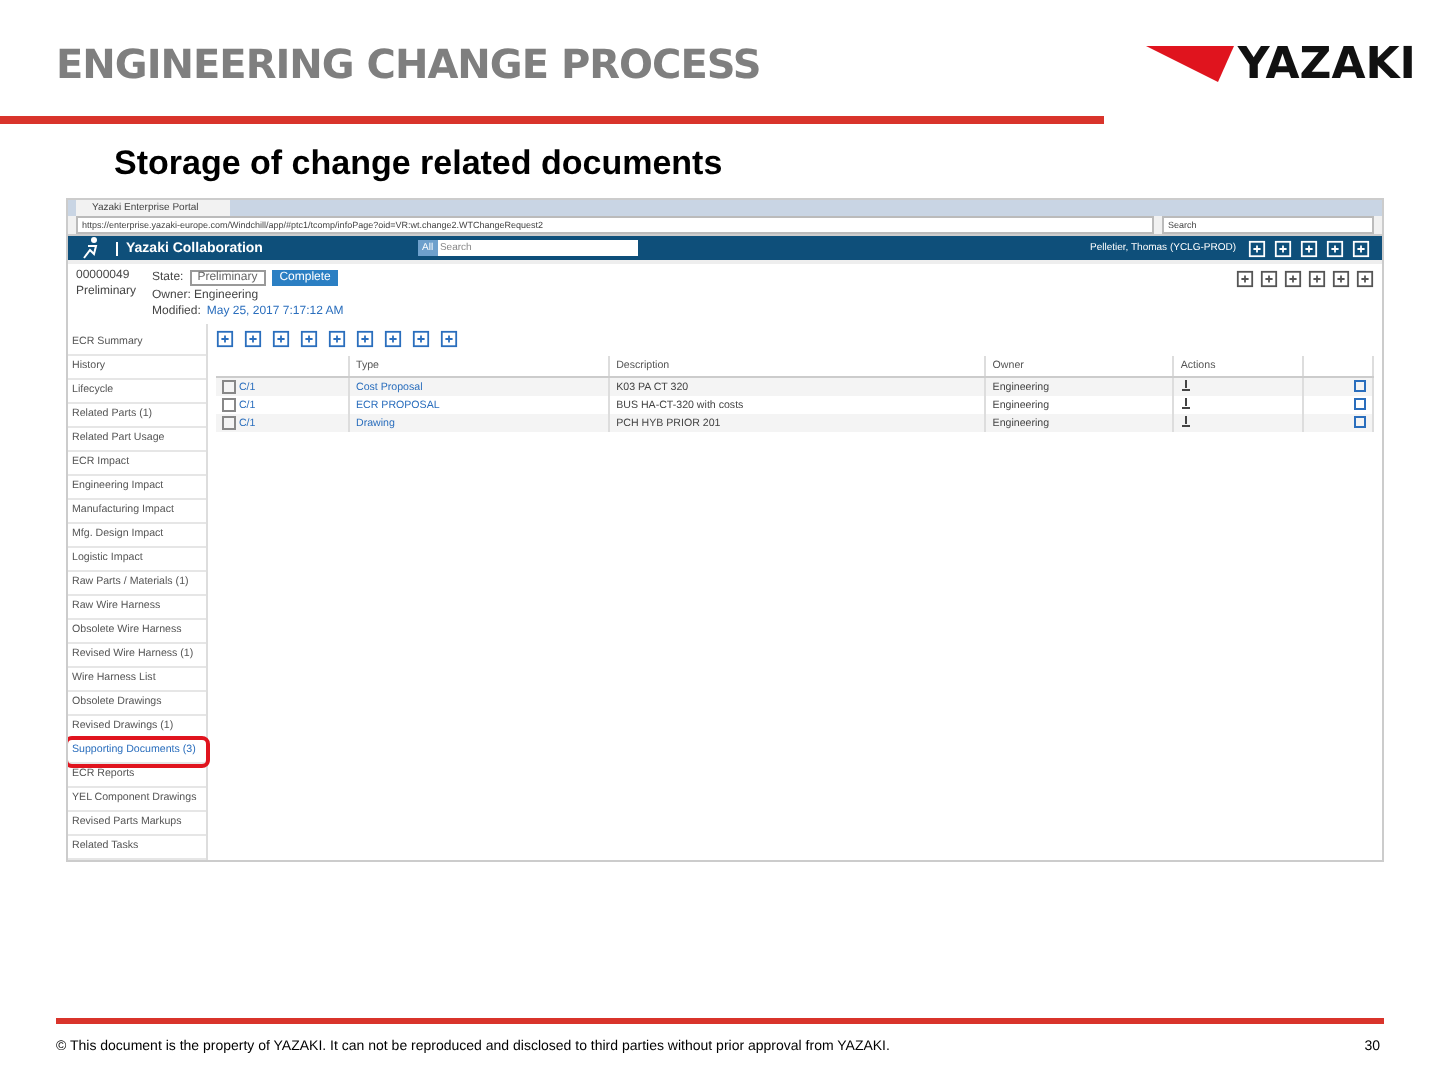 The image size is (1440, 1080). What do you see at coordinates (1326, 64) in the screenshot?
I see `logo-text: YAZAKI` at bounding box center [1326, 64].